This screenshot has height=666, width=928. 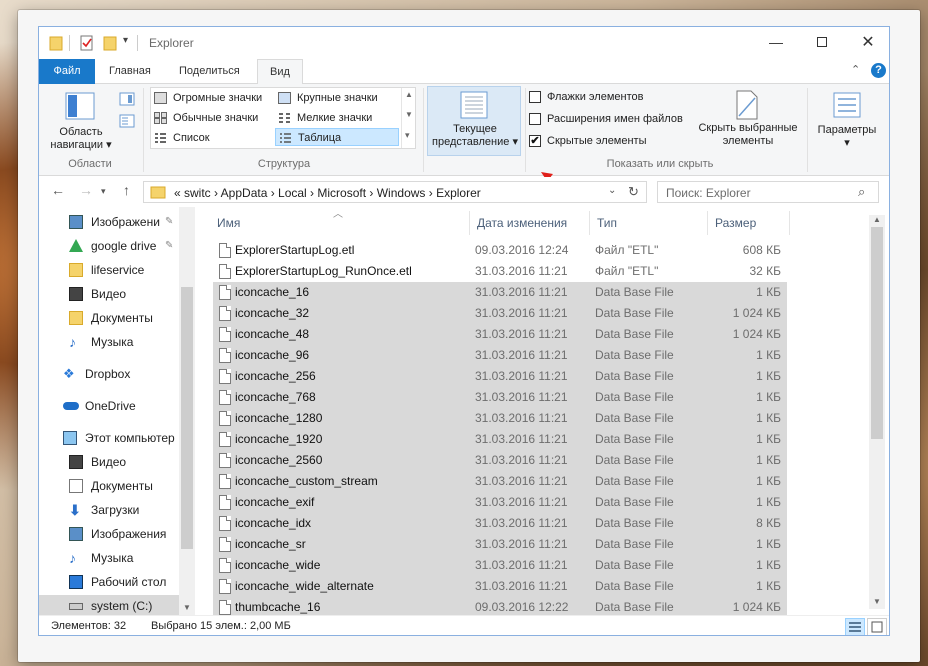 I want to click on layout-list: Список, so click(x=213, y=138).